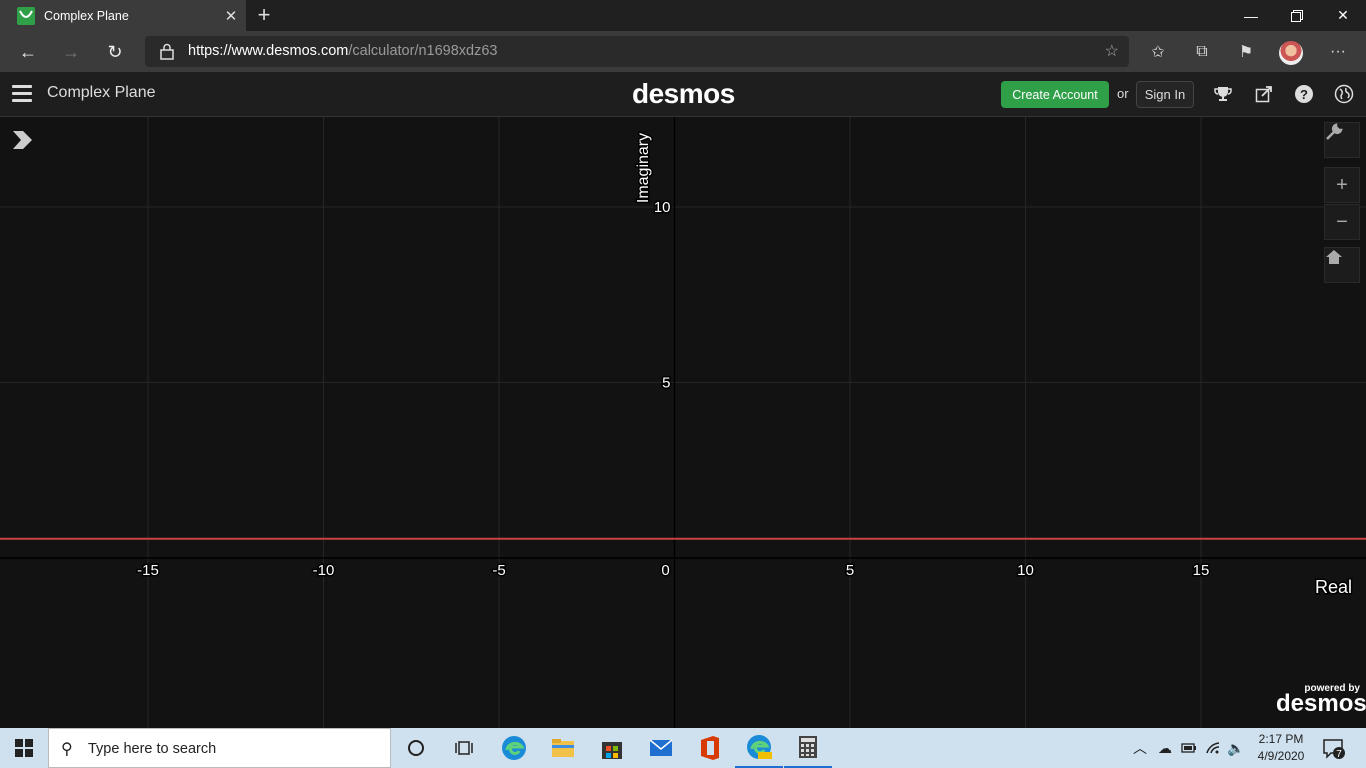 The height and width of the screenshot is (768, 1366). Describe the element at coordinates (1333, 587) in the screenshot. I see `real-axis-label: Real` at that location.